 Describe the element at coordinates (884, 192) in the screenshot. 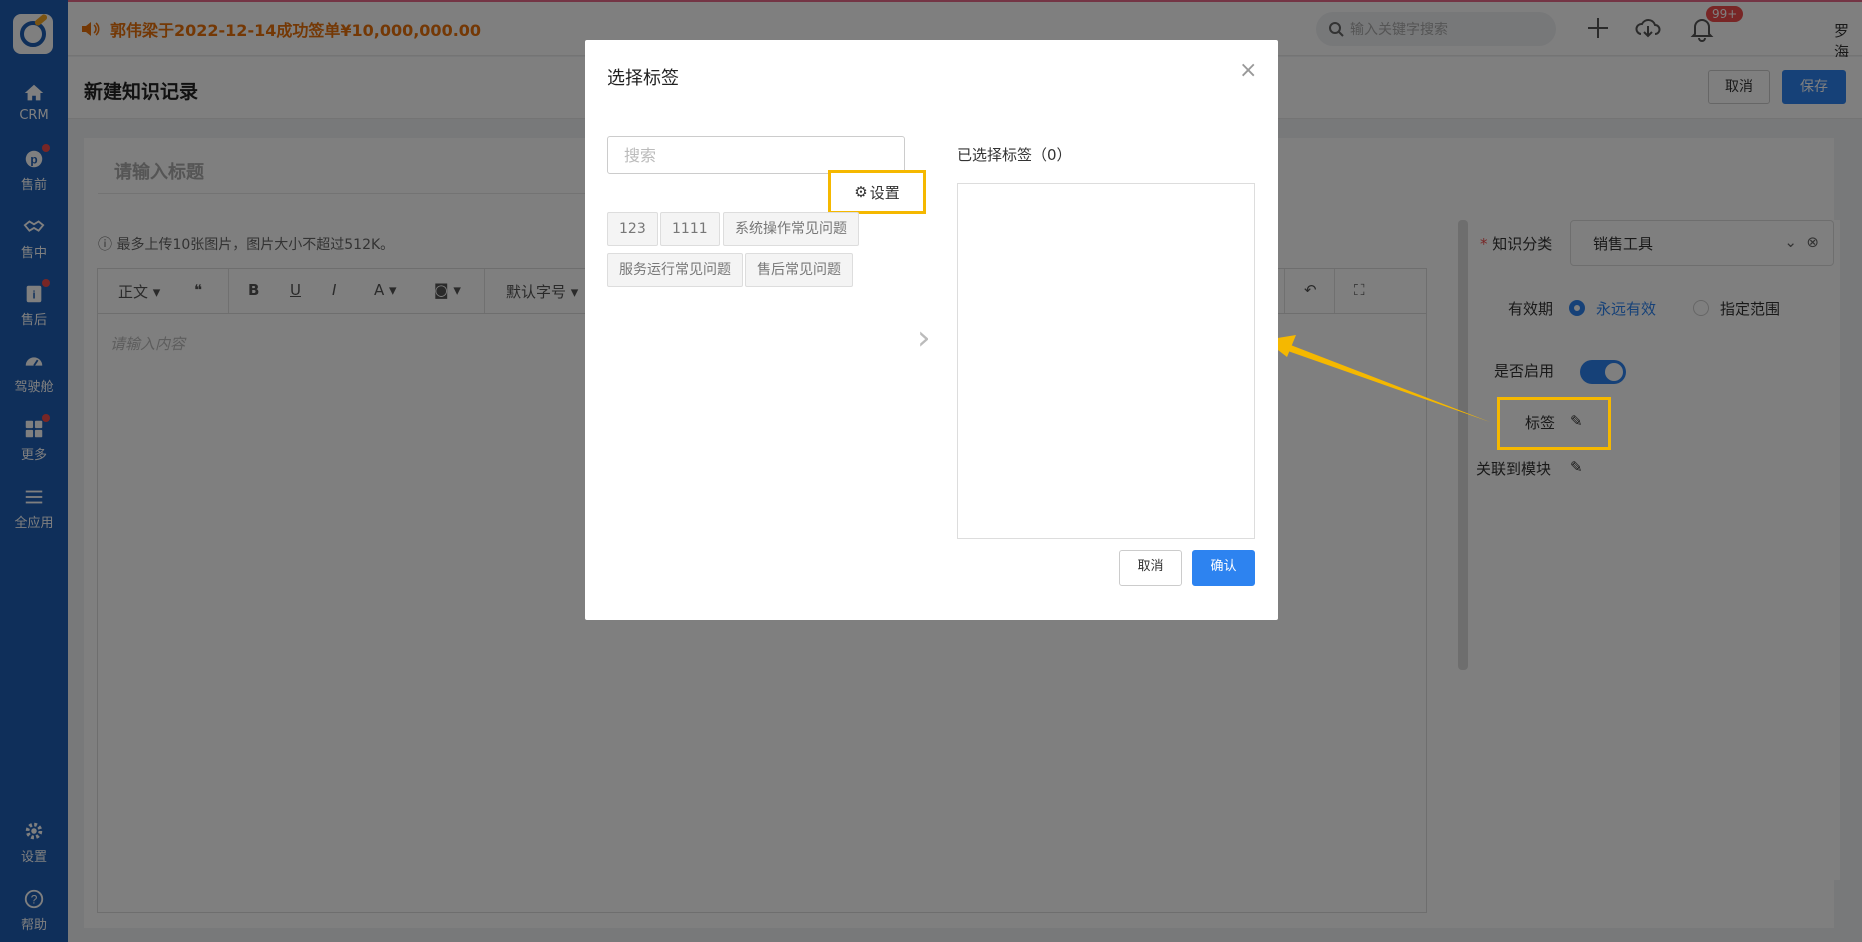

I see `tag-settings-label: 设置` at that location.